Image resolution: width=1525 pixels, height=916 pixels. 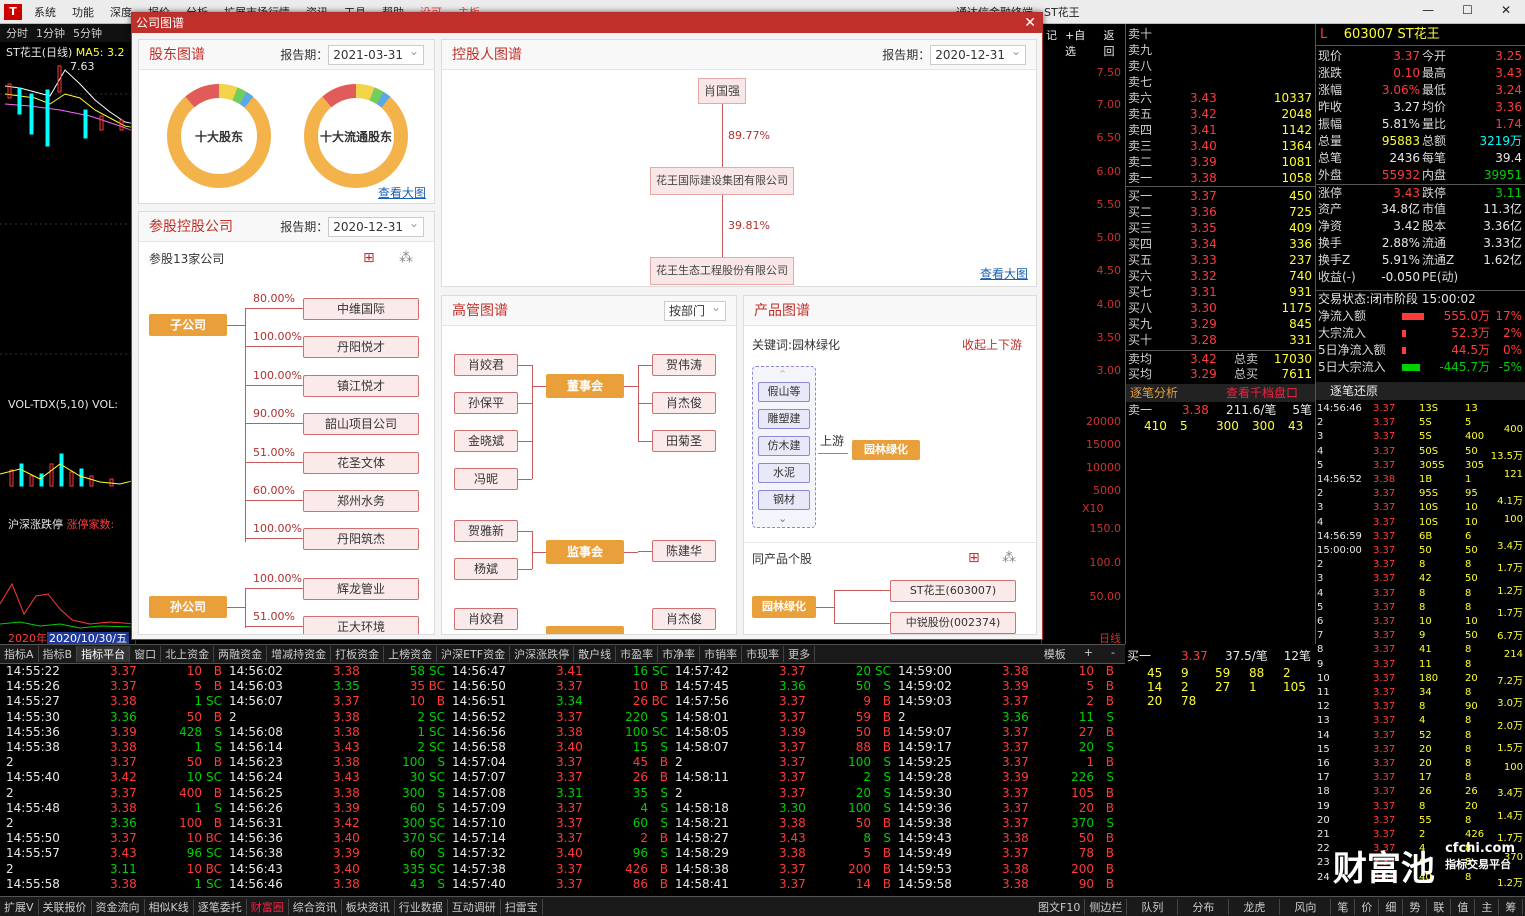 What do you see at coordinates (721, 654) in the screenshot?
I see `indicator-tab: 市销率` at bounding box center [721, 654].